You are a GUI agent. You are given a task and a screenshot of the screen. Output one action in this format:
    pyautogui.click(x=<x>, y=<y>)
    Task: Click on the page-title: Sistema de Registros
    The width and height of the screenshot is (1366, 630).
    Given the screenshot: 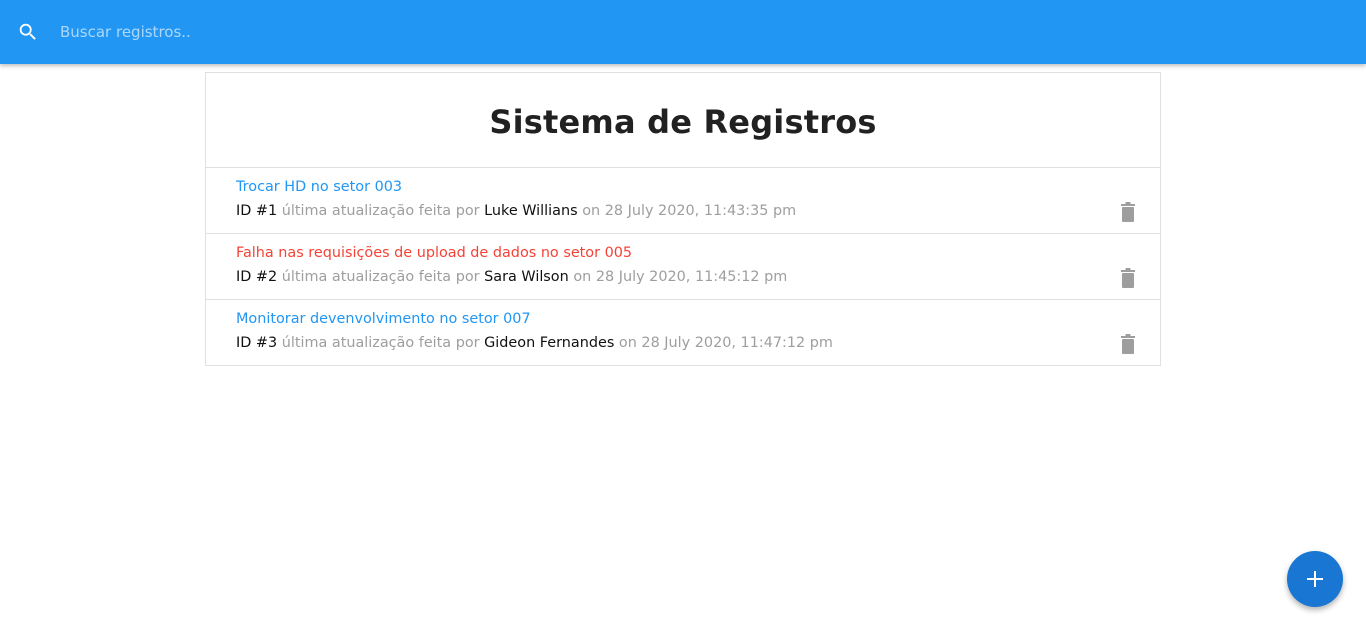 What is the action you would take?
    pyautogui.click(x=683, y=120)
    